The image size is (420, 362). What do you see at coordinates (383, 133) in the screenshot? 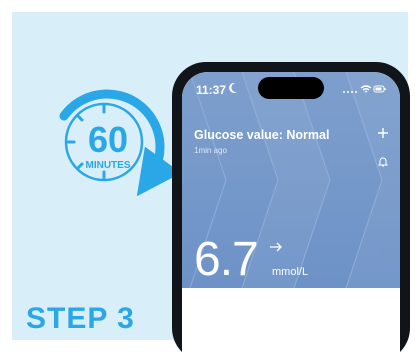
I see `plus-icon` at bounding box center [383, 133].